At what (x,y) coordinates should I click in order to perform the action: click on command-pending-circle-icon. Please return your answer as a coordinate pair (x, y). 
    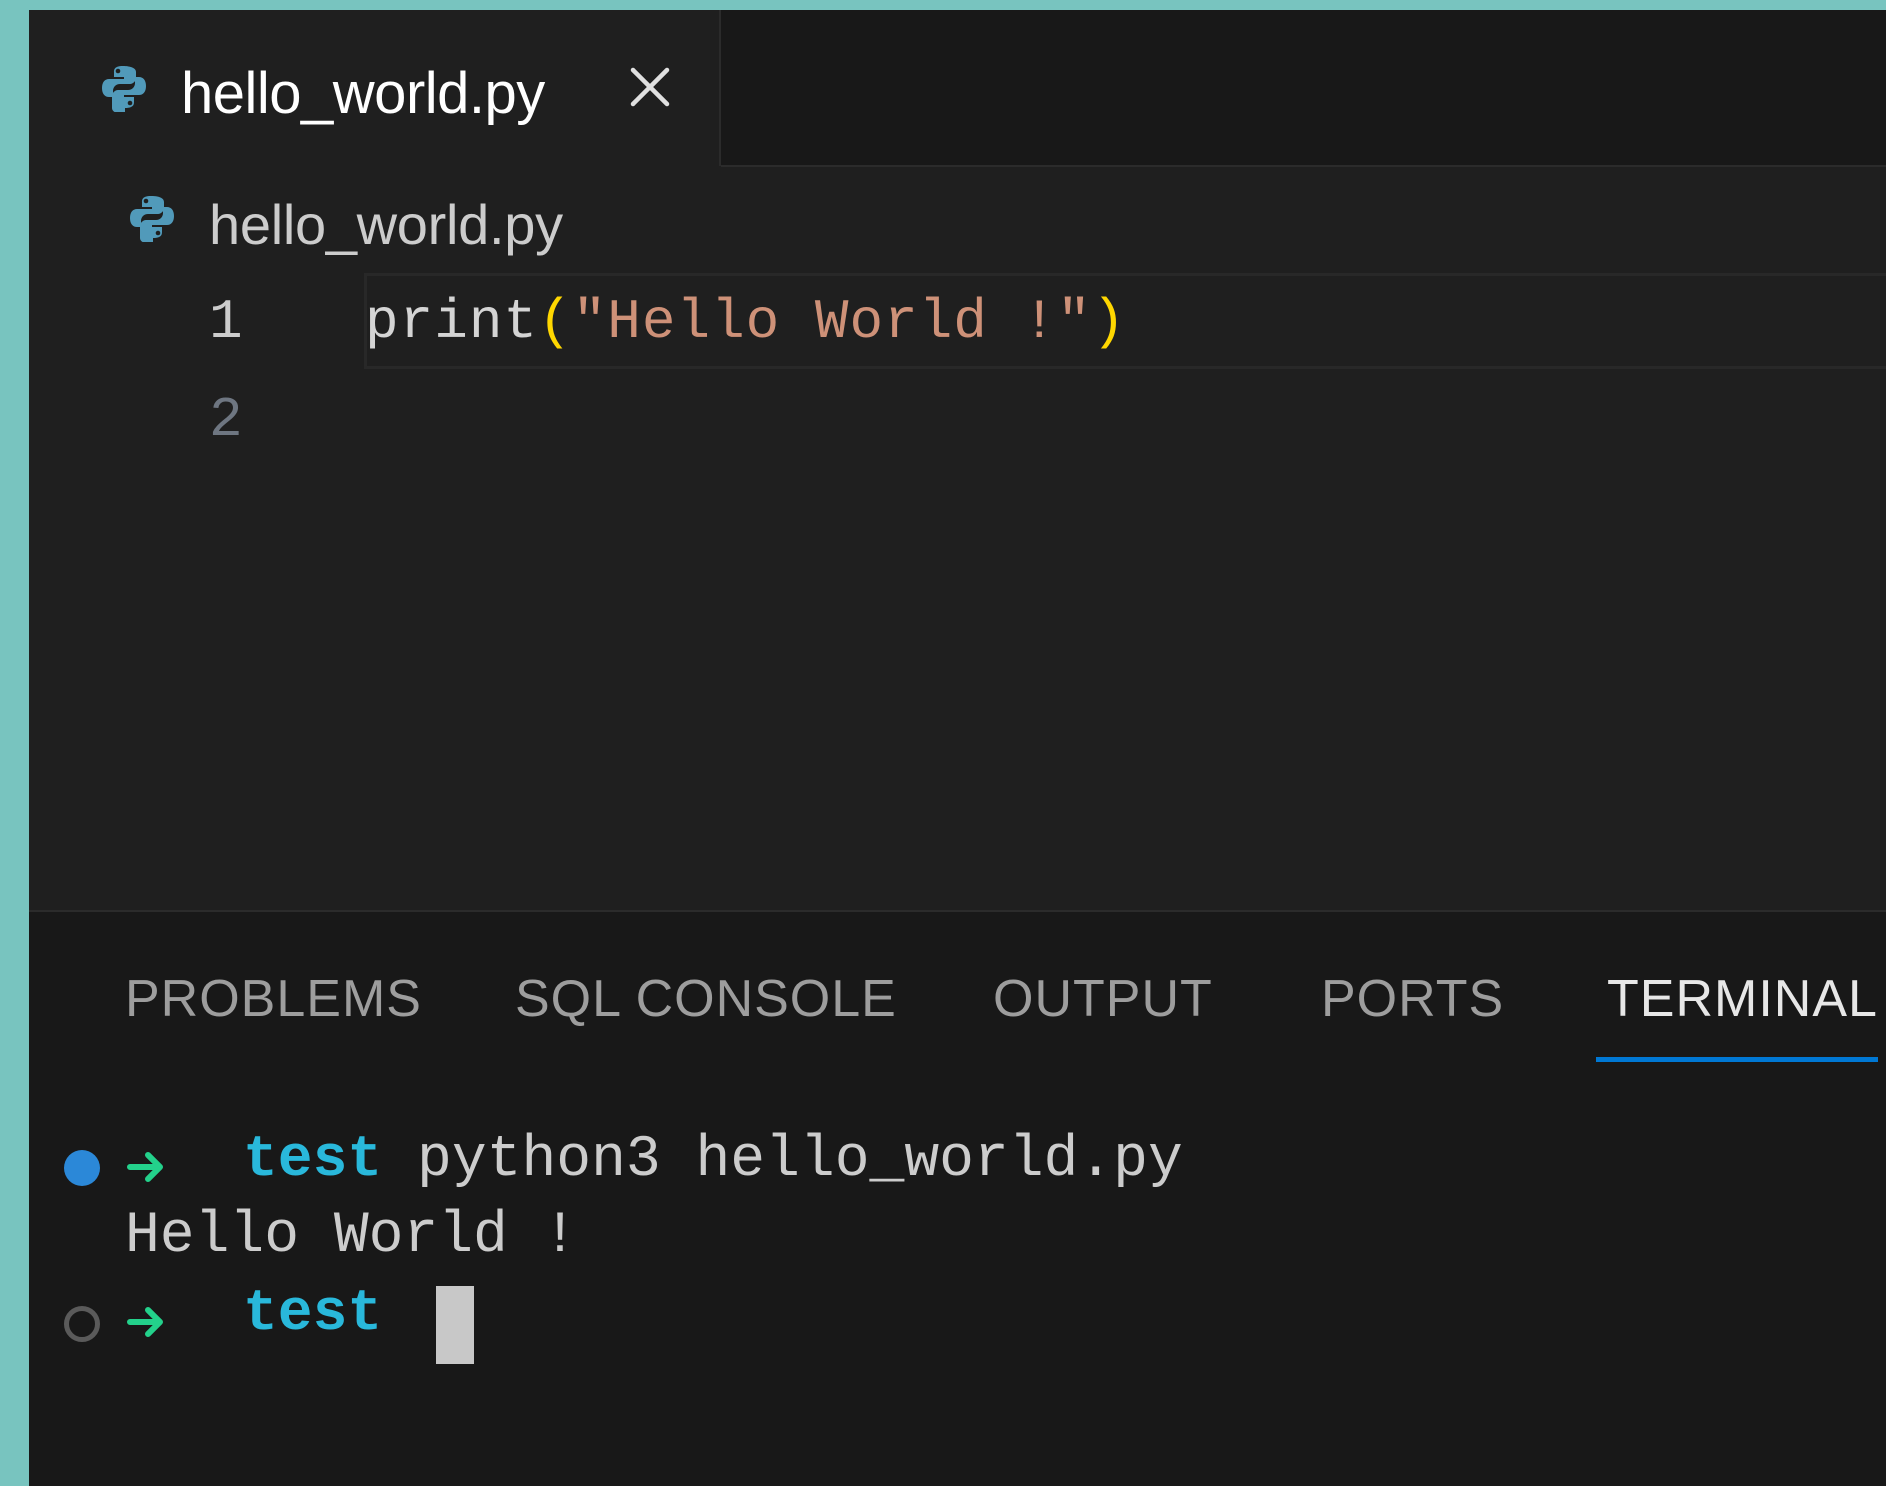
    Looking at the image, I should click on (82, 1324).